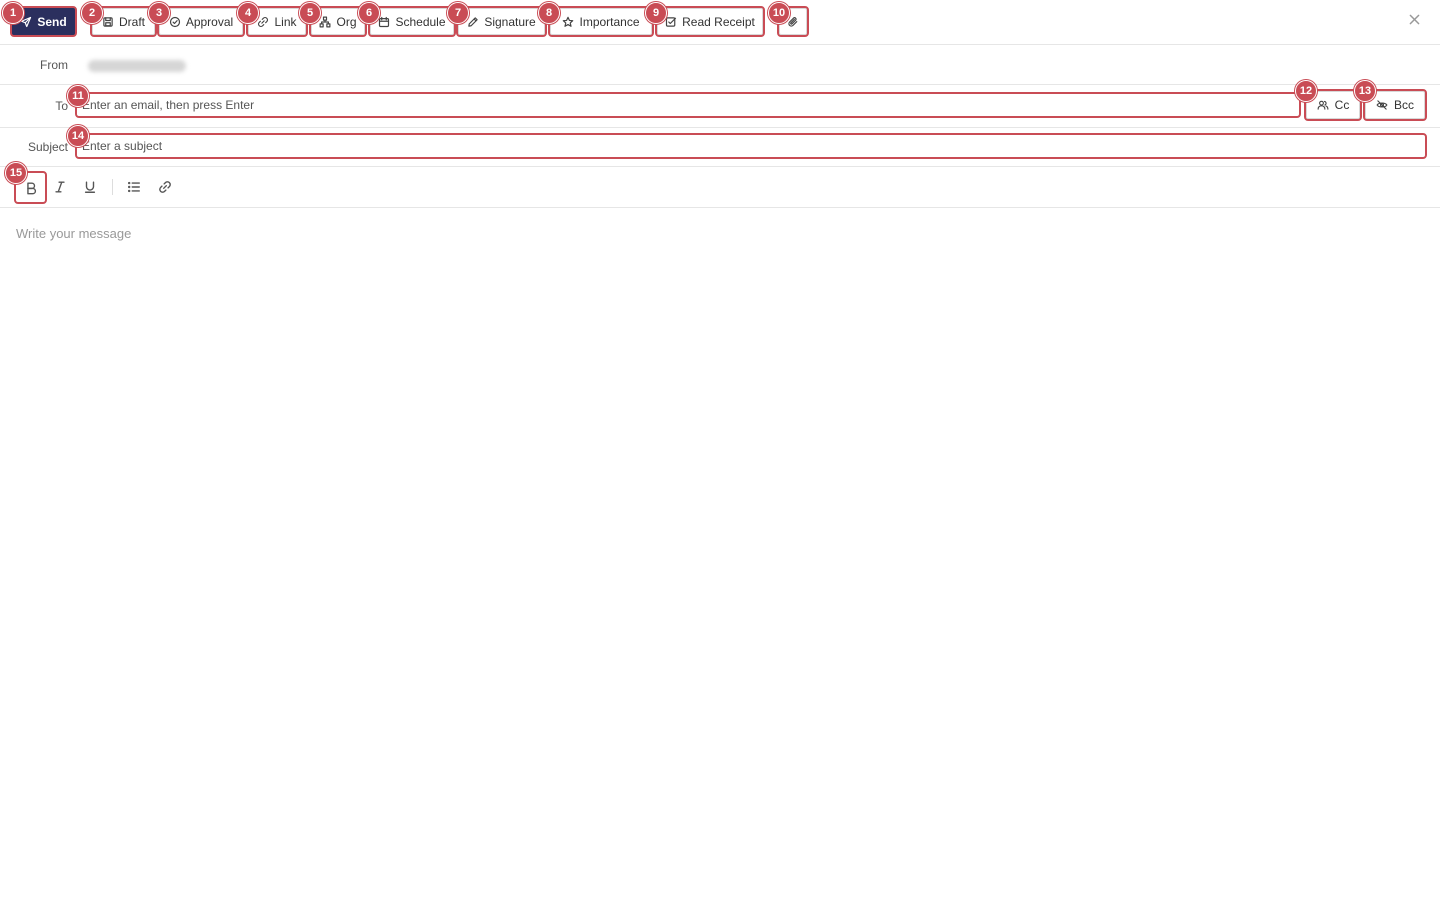  What do you see at coordinates (473, 21) in the screenshot?
I see `pen-icon` at bounding box center [473, 21].